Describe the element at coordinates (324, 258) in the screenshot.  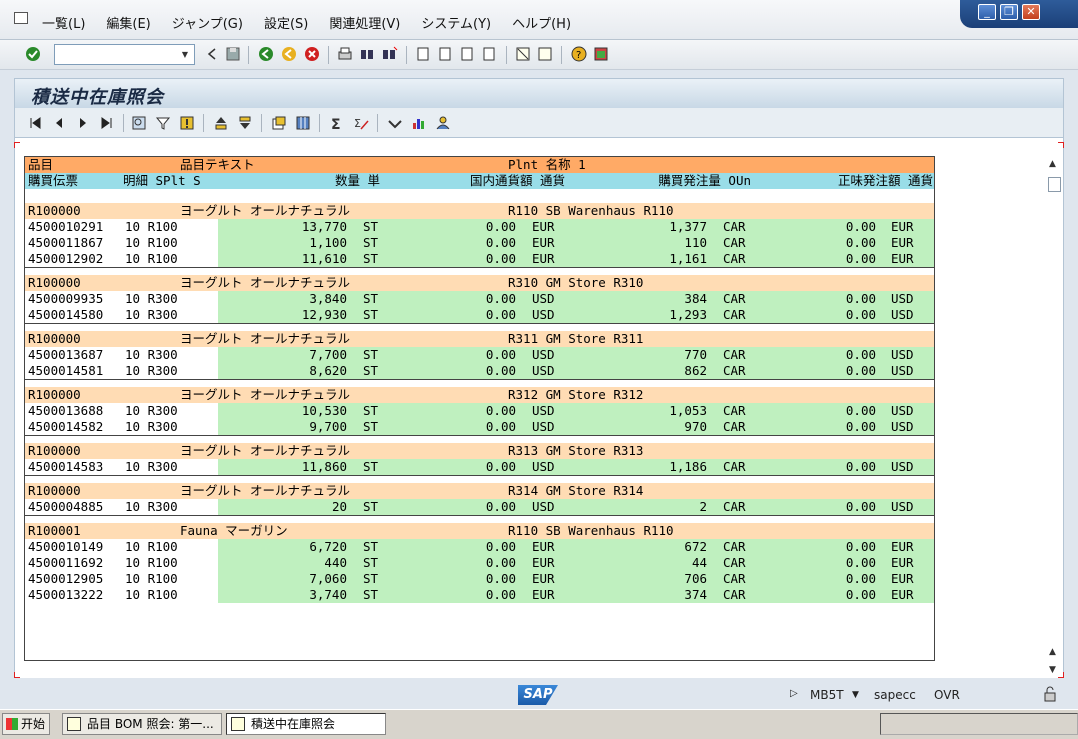
I see `quantity: 11,610` at that location.